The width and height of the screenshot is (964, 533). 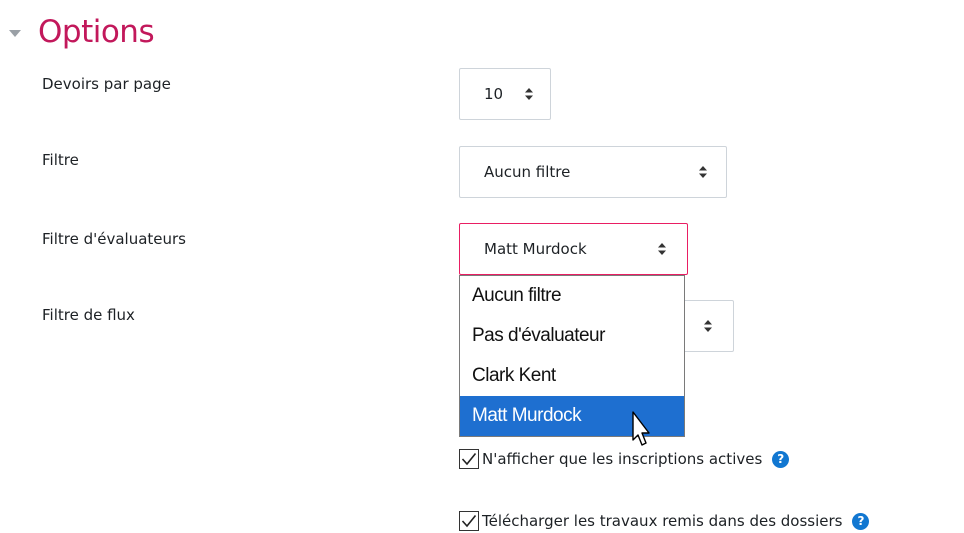 What do you see at coordinates (469, 521) in the screenshot?
I see `download-folders-checkbox` at bounding box center [469, 521].